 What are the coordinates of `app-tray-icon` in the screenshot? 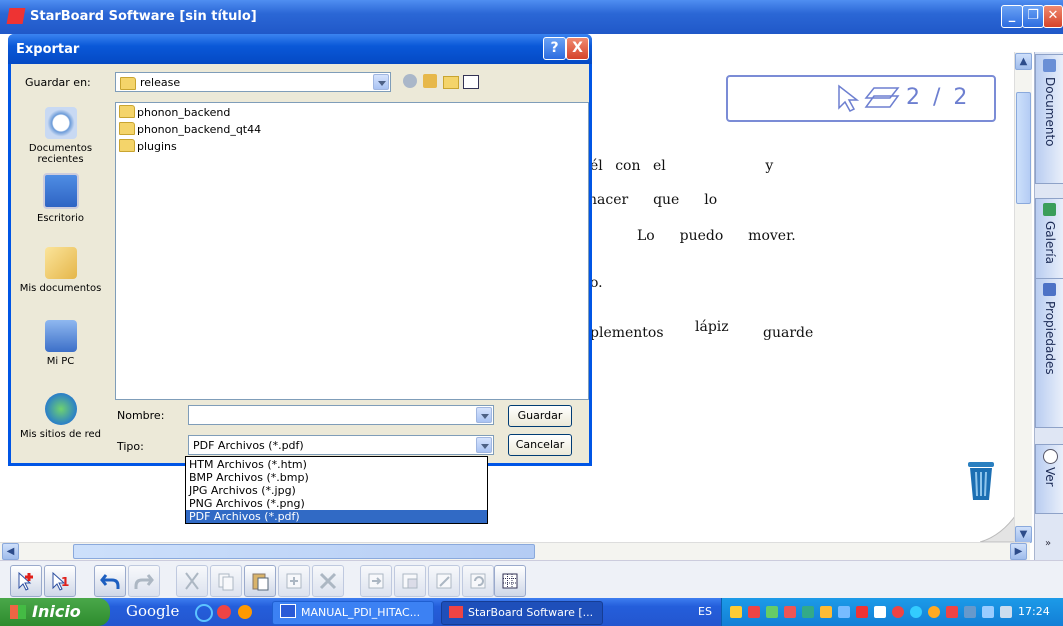 It's located at (952, 612).